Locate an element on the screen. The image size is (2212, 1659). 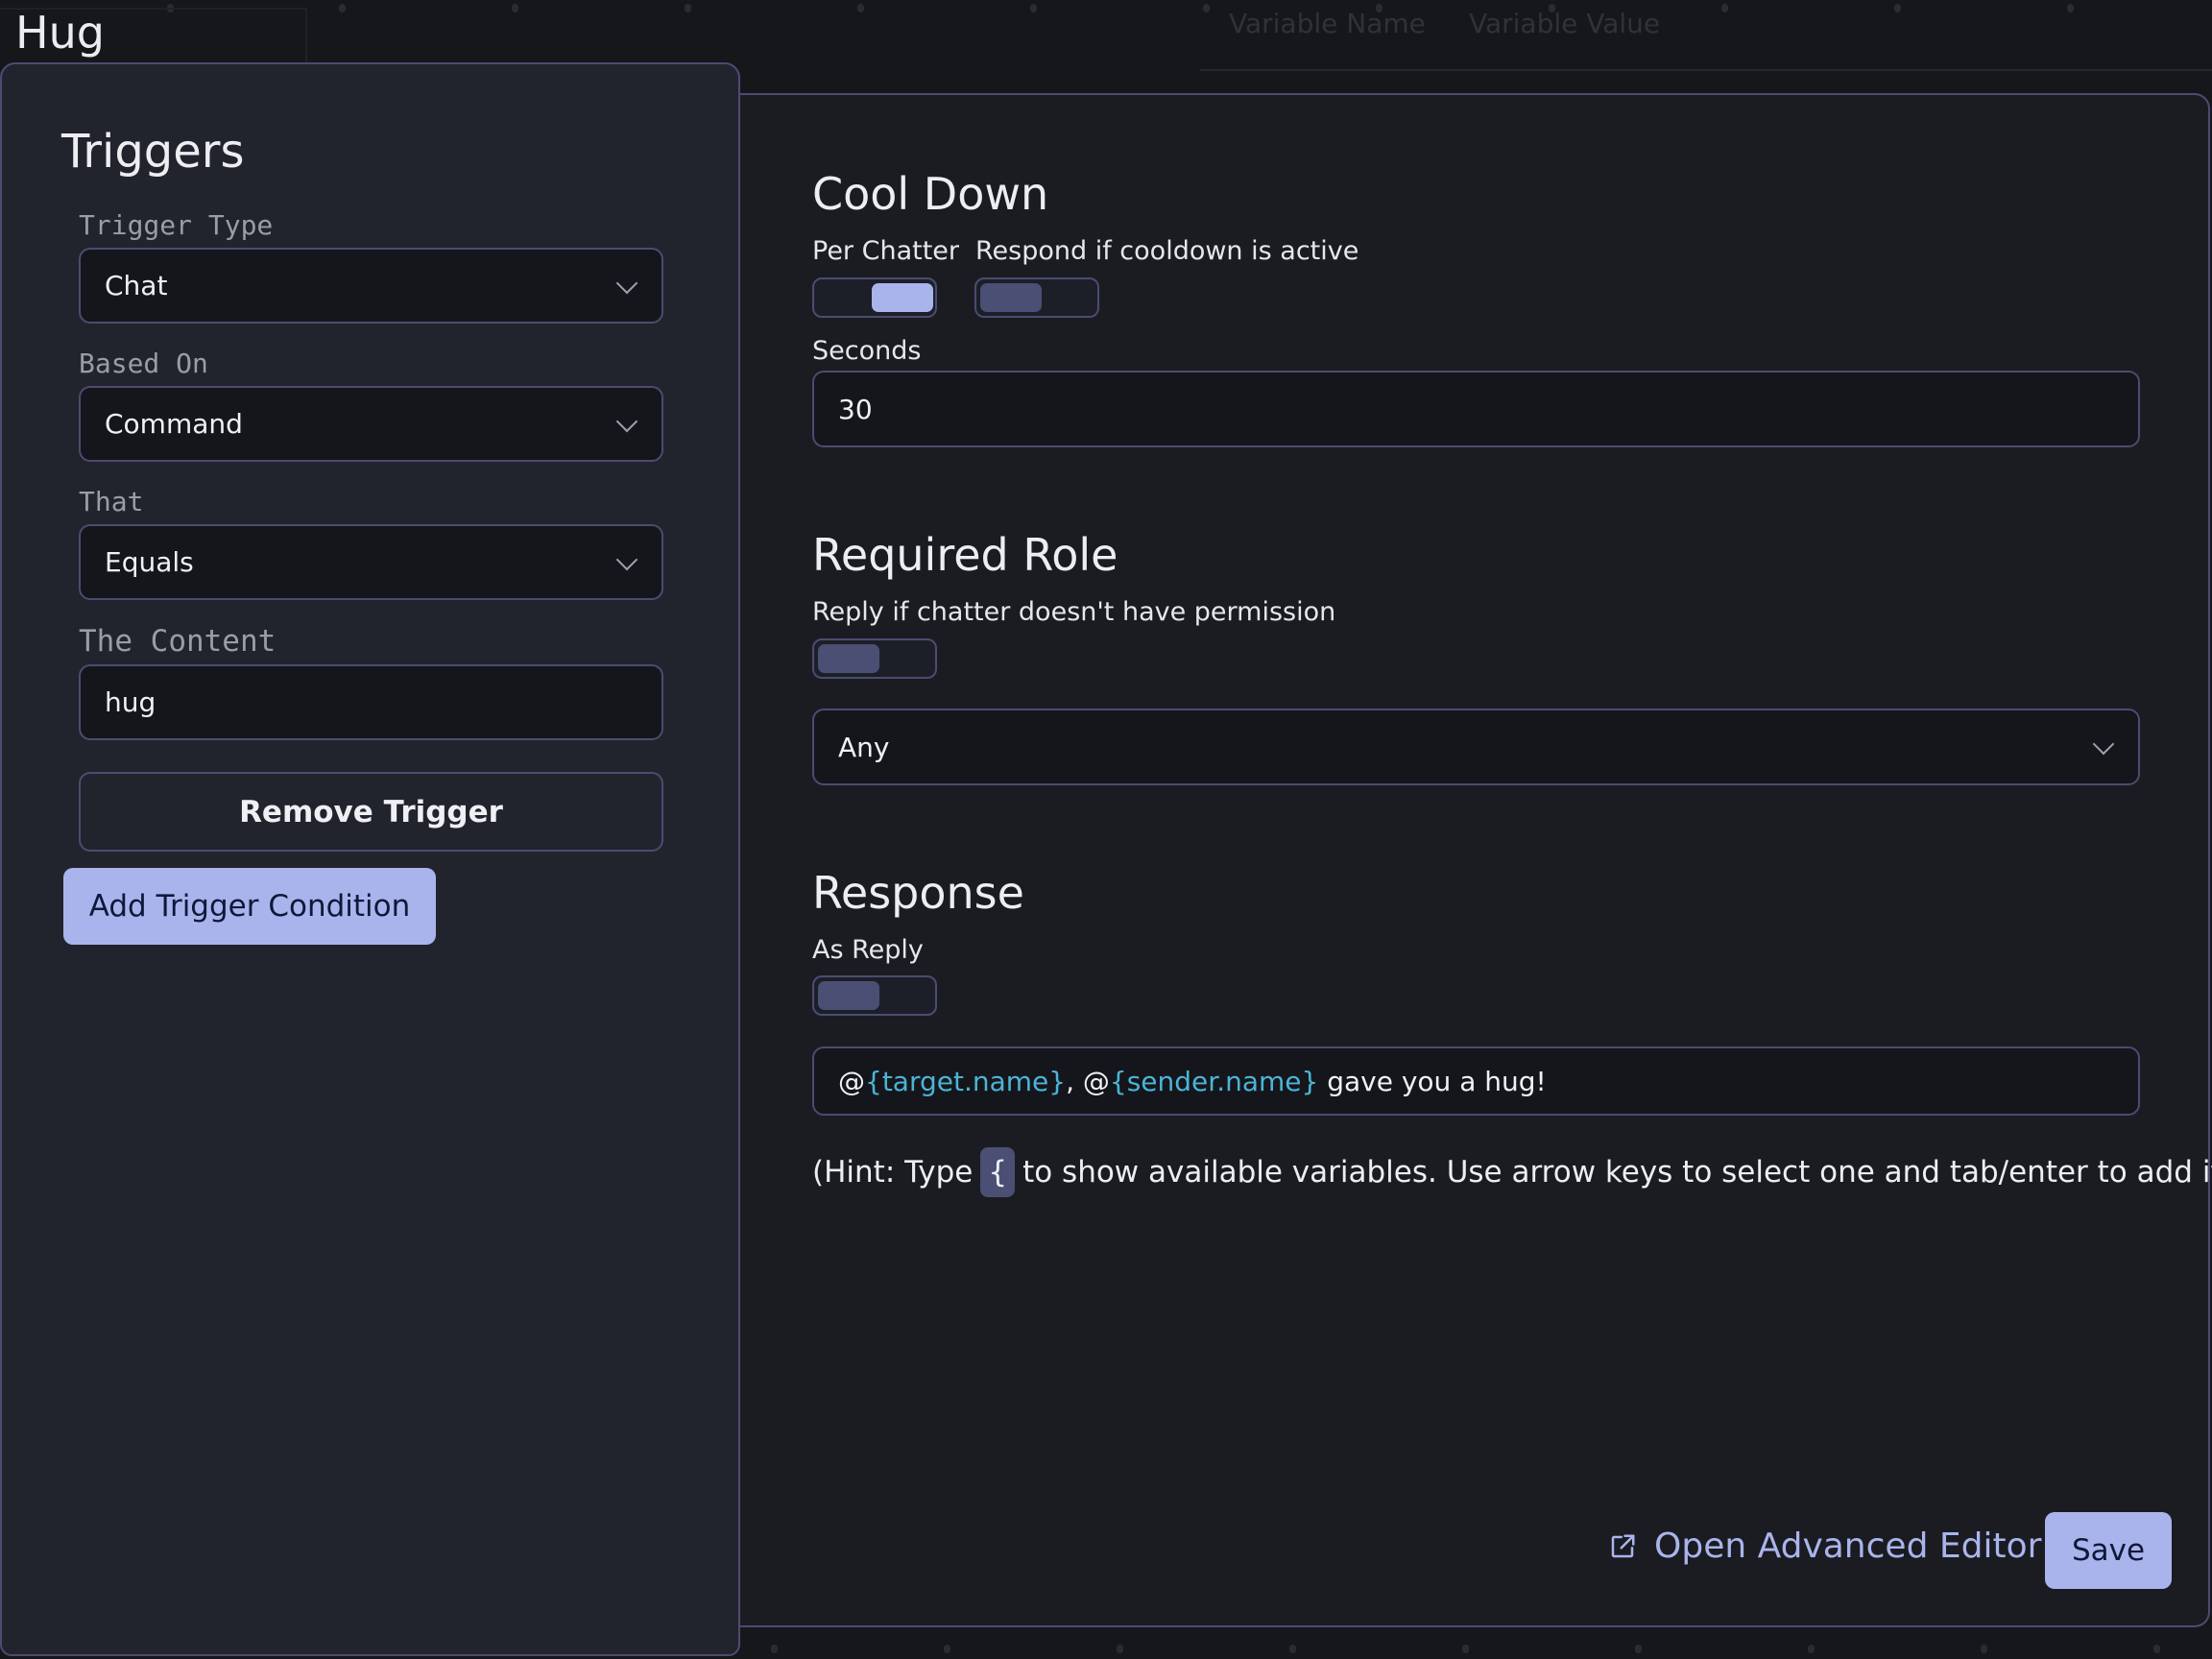
page-title: Hug is located at coordinates (60, 33).